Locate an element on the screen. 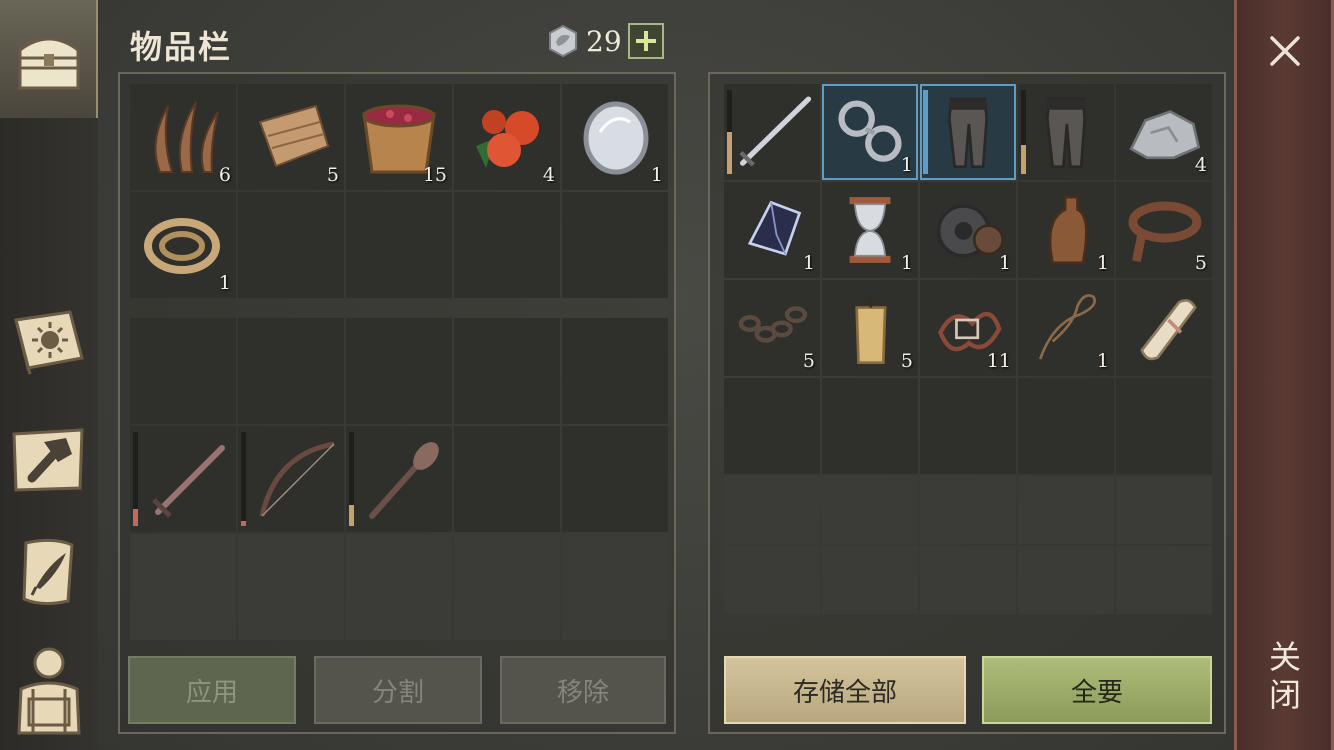  take-all-button: 全要 is located at coordinates (1097, 690).